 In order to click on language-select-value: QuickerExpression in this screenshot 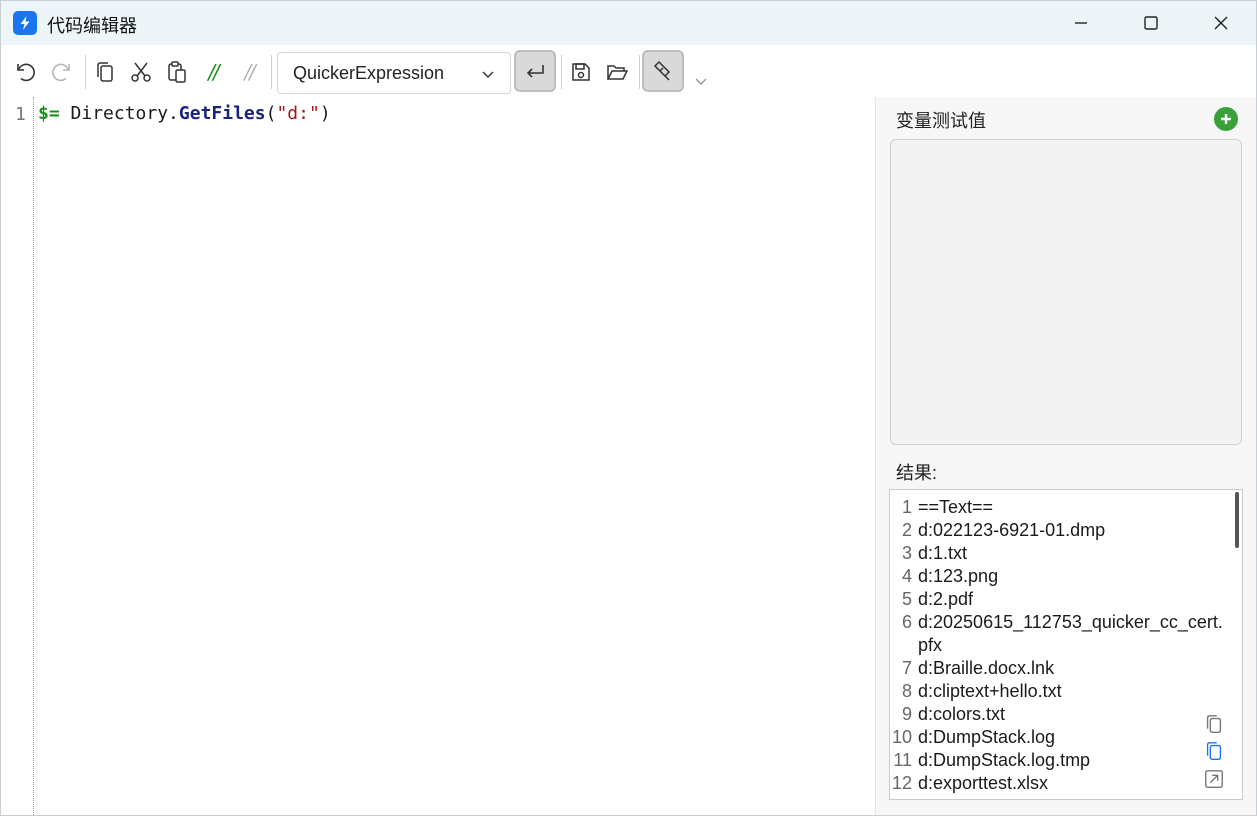, I will do `click(369, 72)`.